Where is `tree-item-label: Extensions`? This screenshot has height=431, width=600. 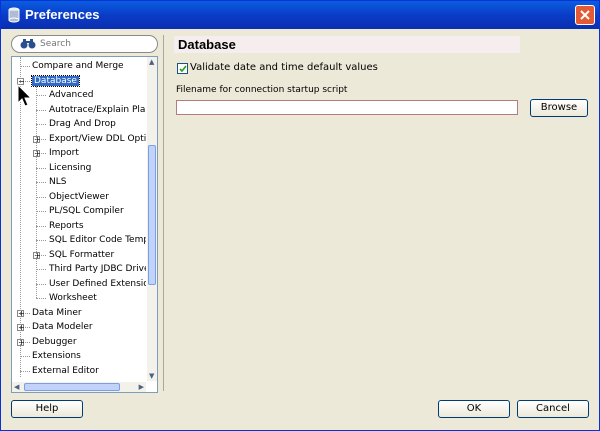
tree-item-label: Extensions is located at coordinates (56, 356).